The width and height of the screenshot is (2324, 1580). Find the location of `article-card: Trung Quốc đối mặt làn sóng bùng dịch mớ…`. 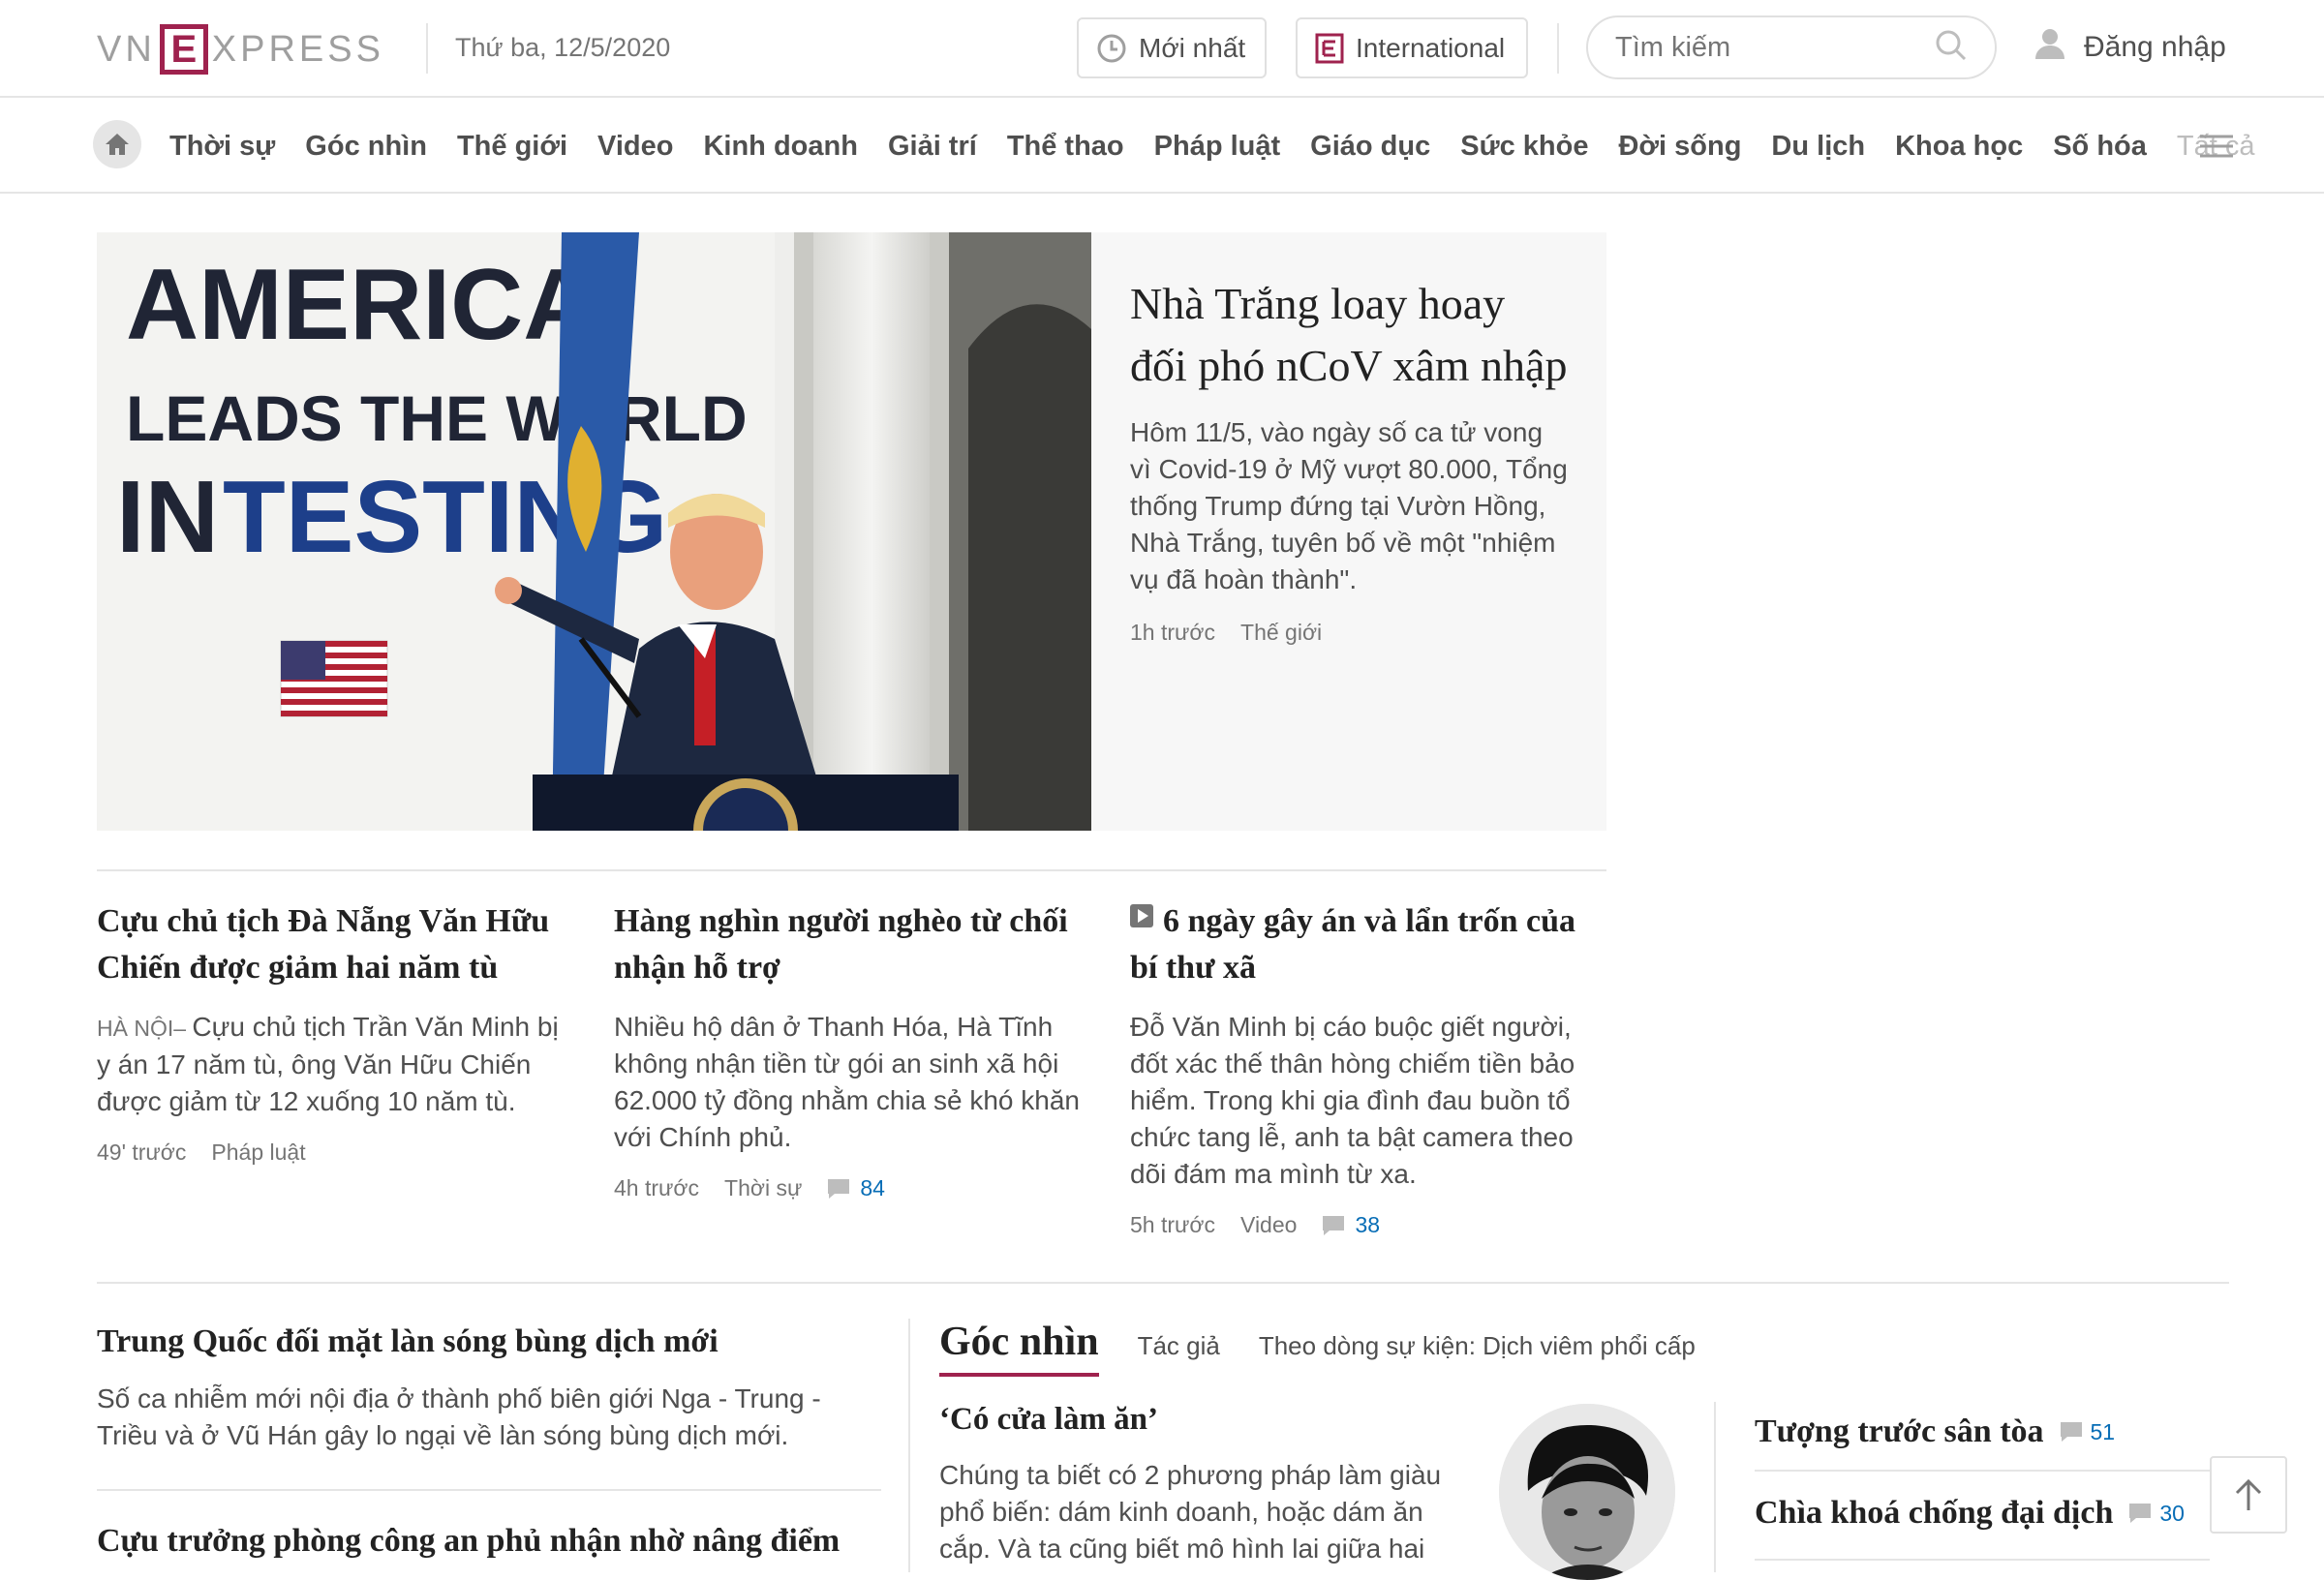

article-card: Trung Quốc đối mặt làn sóng bùng dịch mớ… is located at coordinates (489, 1386).